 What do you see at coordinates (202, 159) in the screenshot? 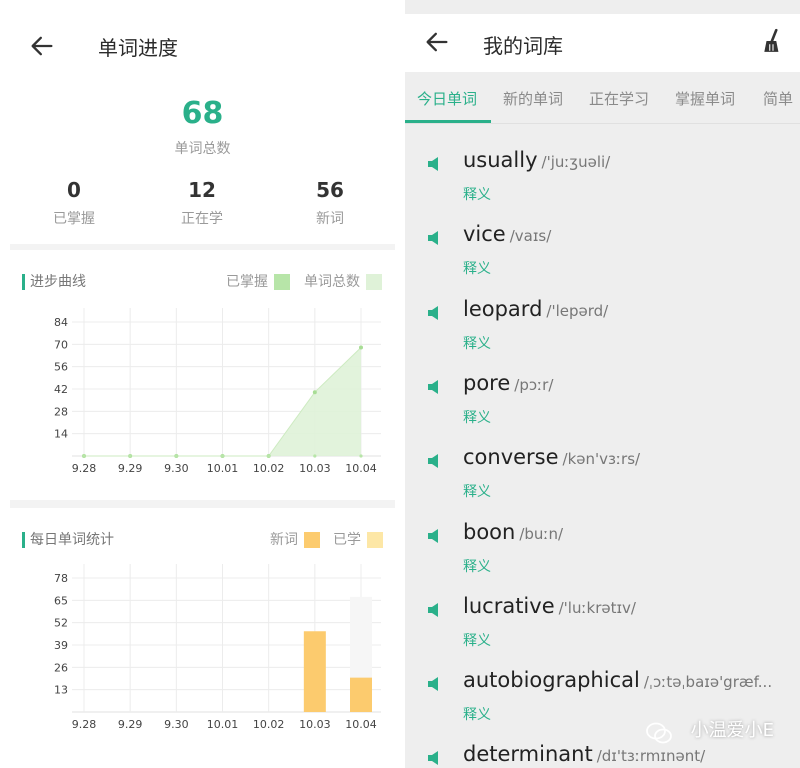
I see `summary-card: 68 单词总数 0 已掌握 12 正在学 56 新词` at bounding box center [202, 159].